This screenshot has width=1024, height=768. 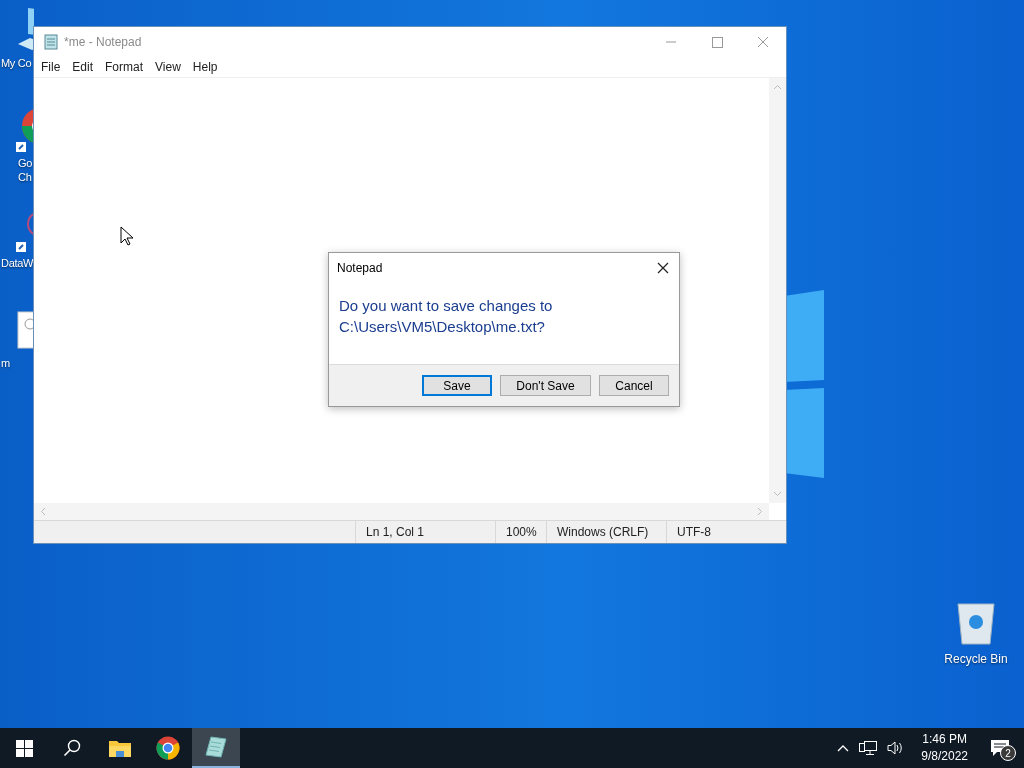 What do you see at coordinates (205, 67) in the screenshot?
I see `menu-item: Help` at bounding box center [205, 67].